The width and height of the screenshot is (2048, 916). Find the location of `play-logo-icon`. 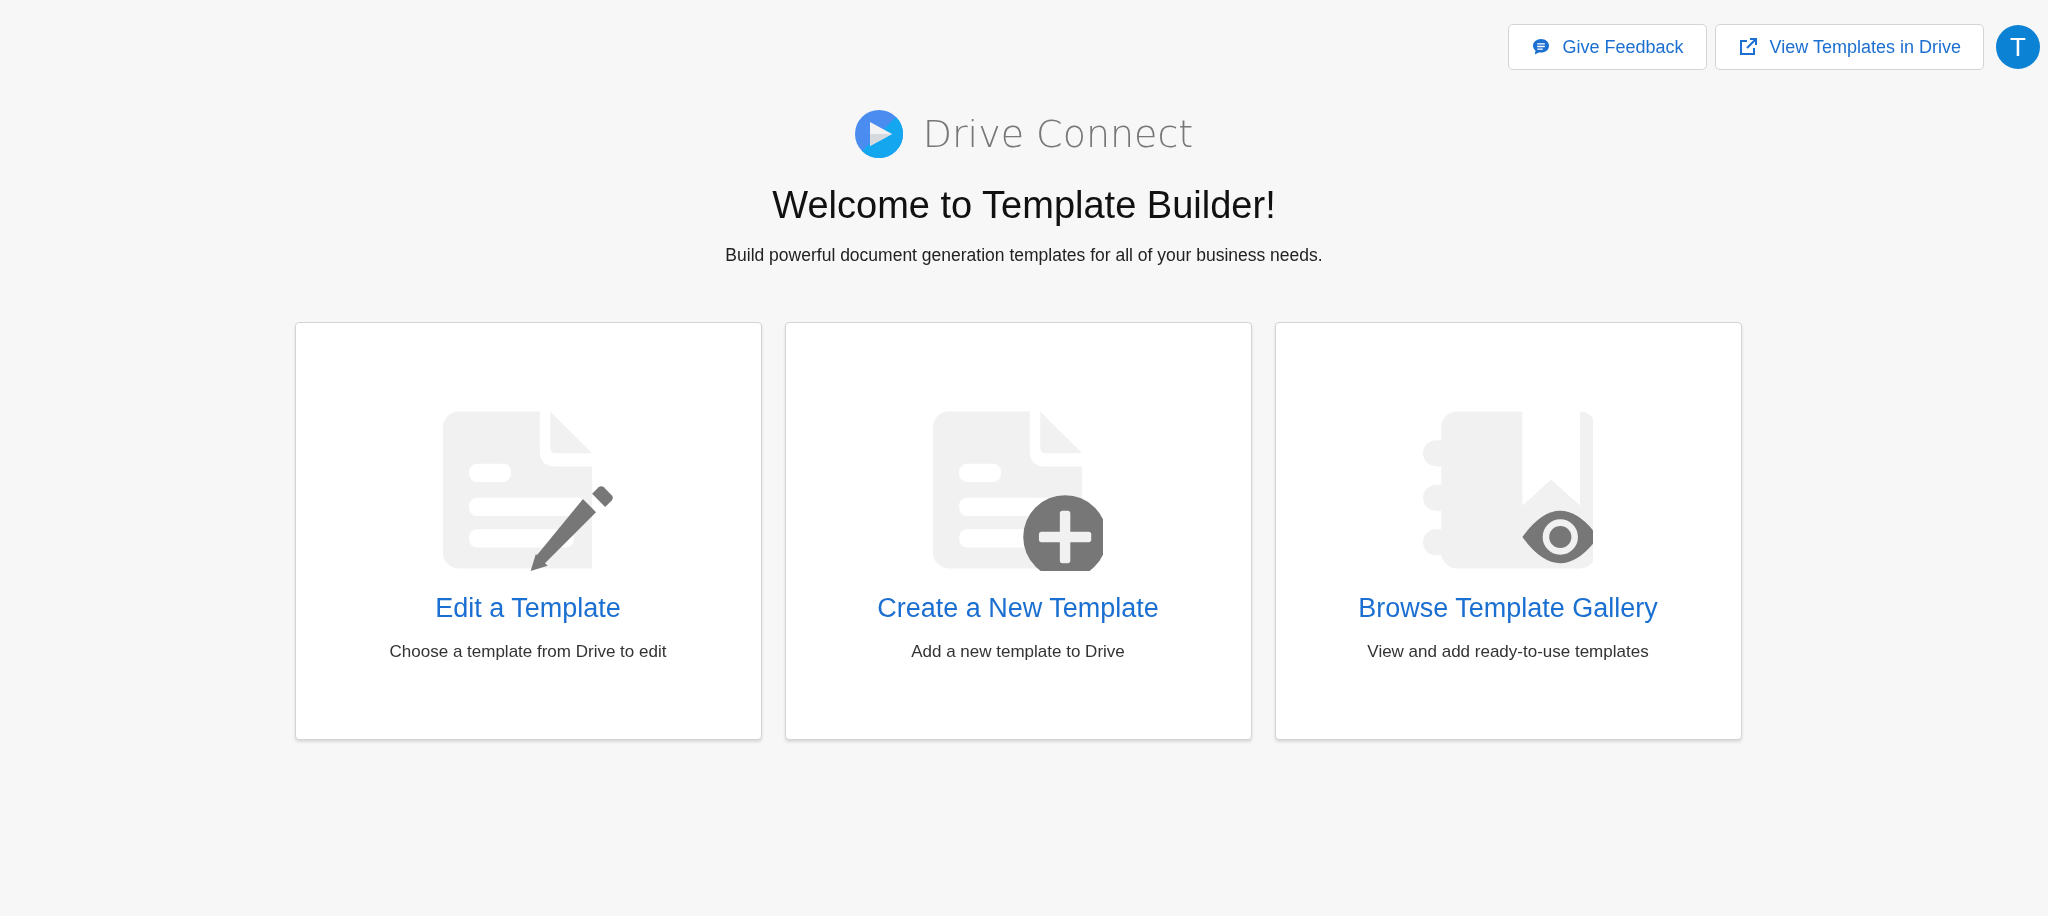

play-logo-icon is located at coordinates (878, 134).